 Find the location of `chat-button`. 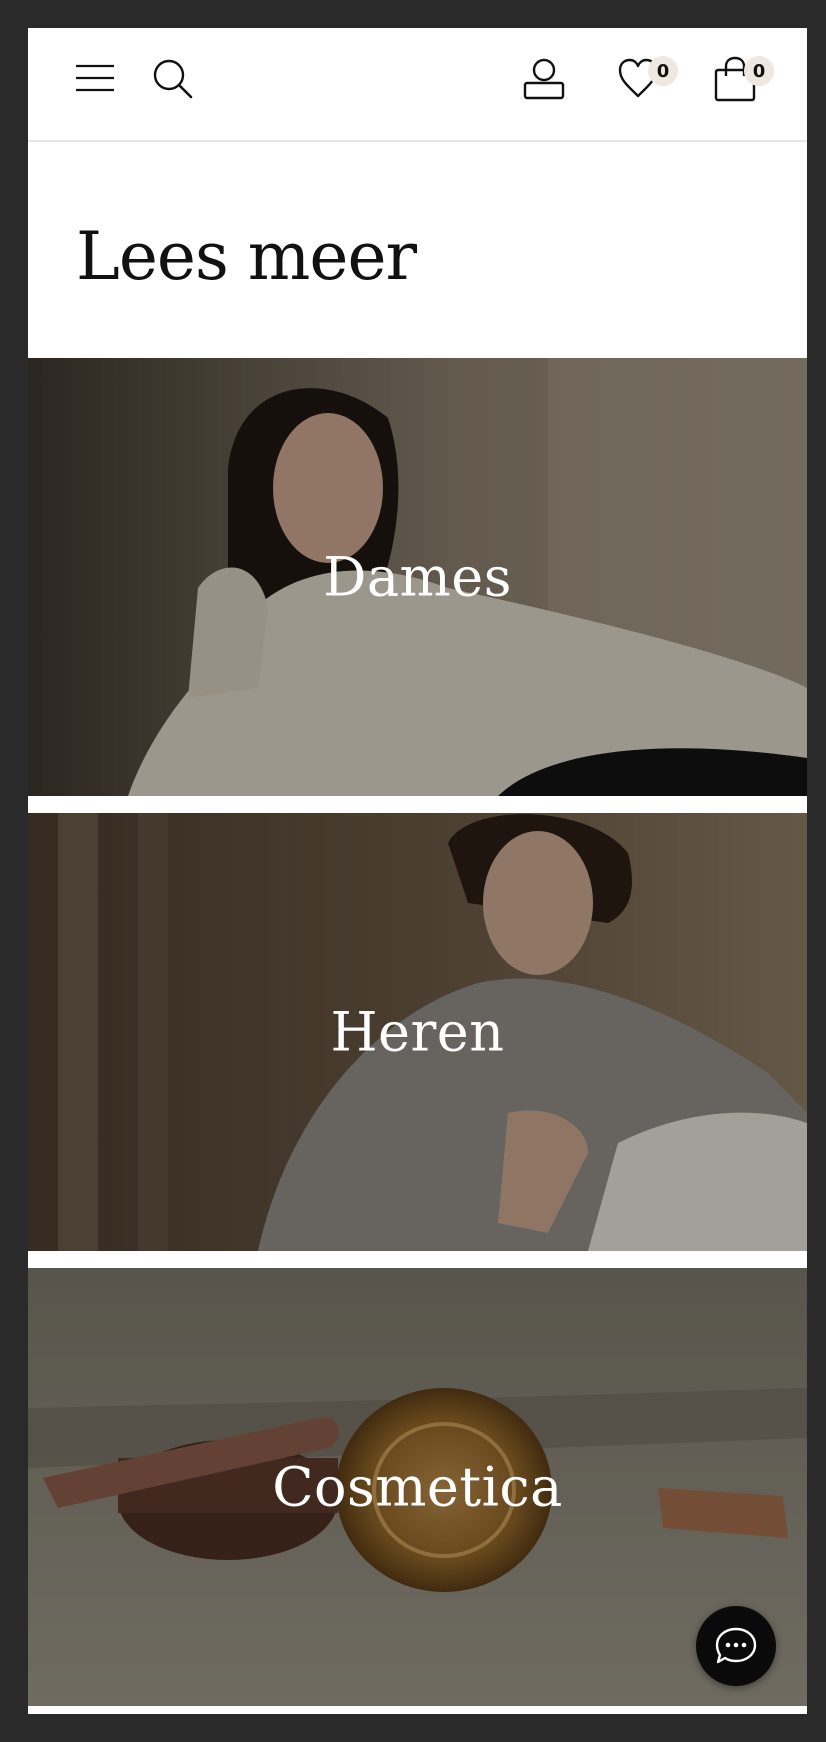

chat-button is located at coordinates (736, 1646).